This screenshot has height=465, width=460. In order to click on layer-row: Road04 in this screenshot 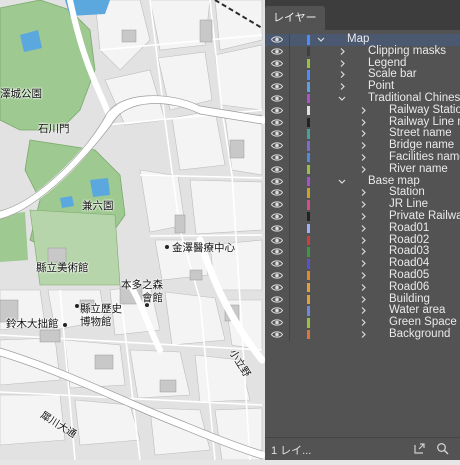, I will do `click(362, 263)`.